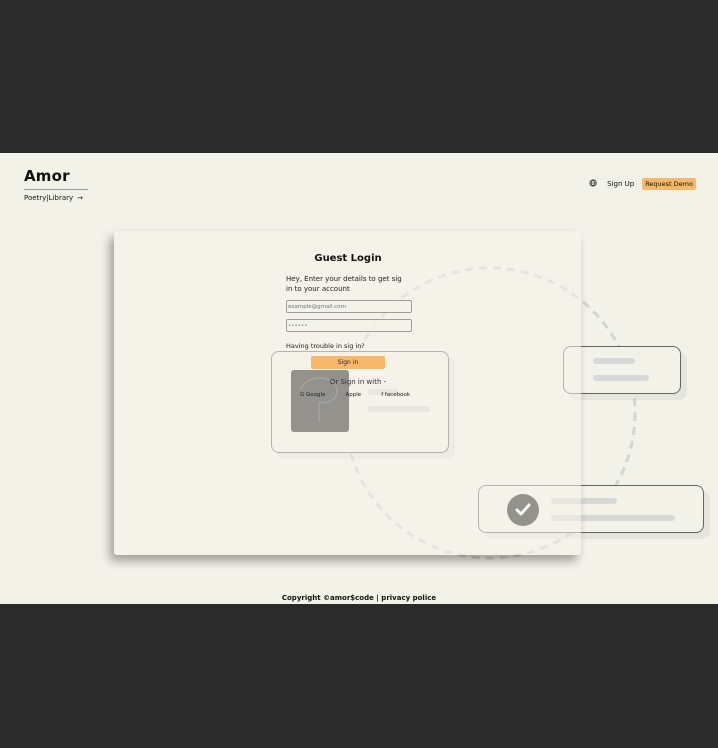  Describe the element at coordinates (620, 184) in the screenshot. I see `signup-link: Sign Up` at that location.